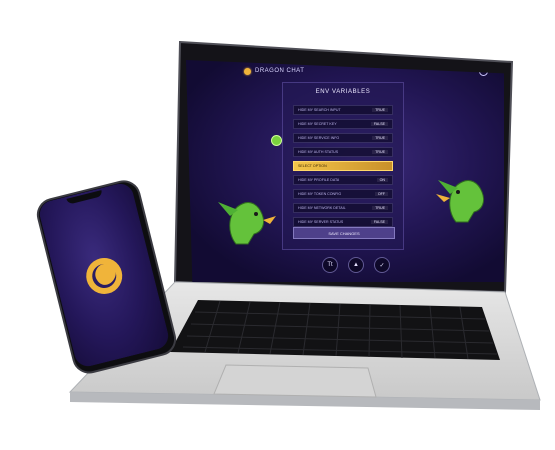 Image resolution: width=555 pixels, height=450 pixels. I want to click on bottom-toolbar: Tt ▲ ✓, so click(356, 265).